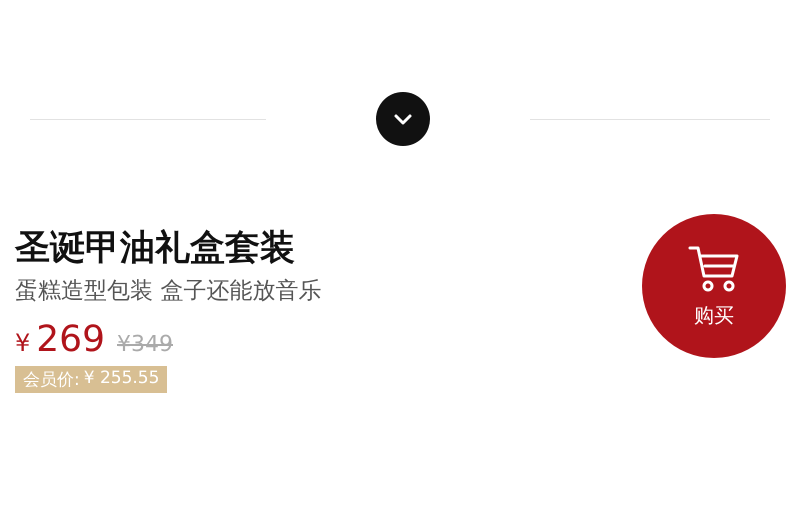 This screenshot has width=800, height=513. What do you see at coordinates (155, 248) in the screenshot?
I see `product-title: 圣诞甲油礼盒套装` at bounding box center [155, 248].